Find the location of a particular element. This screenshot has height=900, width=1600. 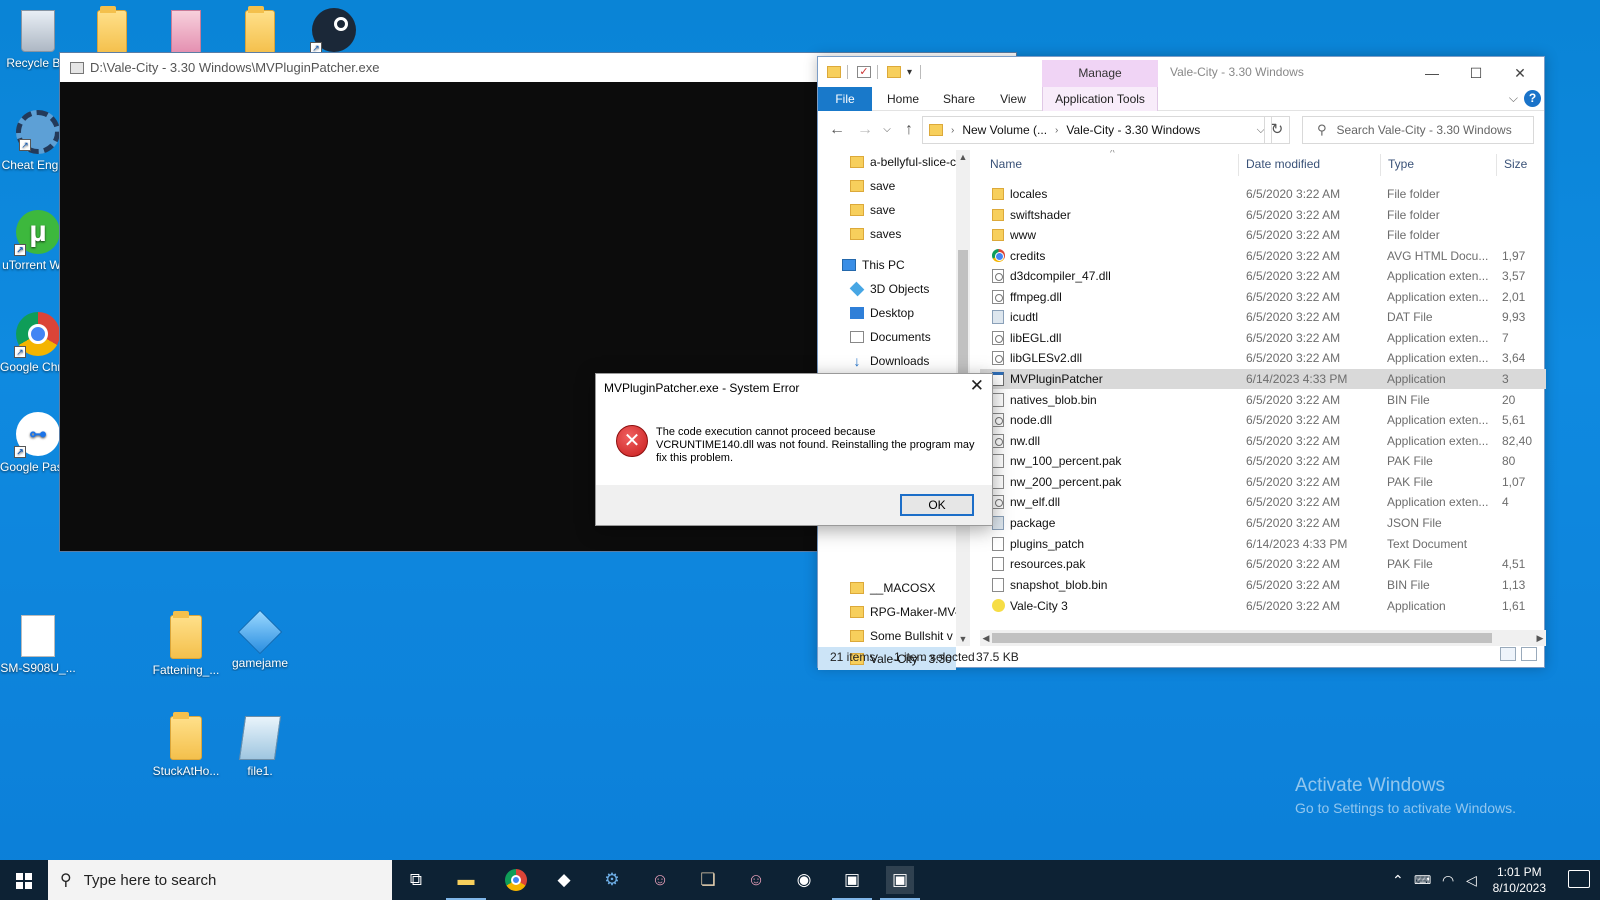

game-character-2-taskbar-icon: ☺ is located at coordinates (756, 880).